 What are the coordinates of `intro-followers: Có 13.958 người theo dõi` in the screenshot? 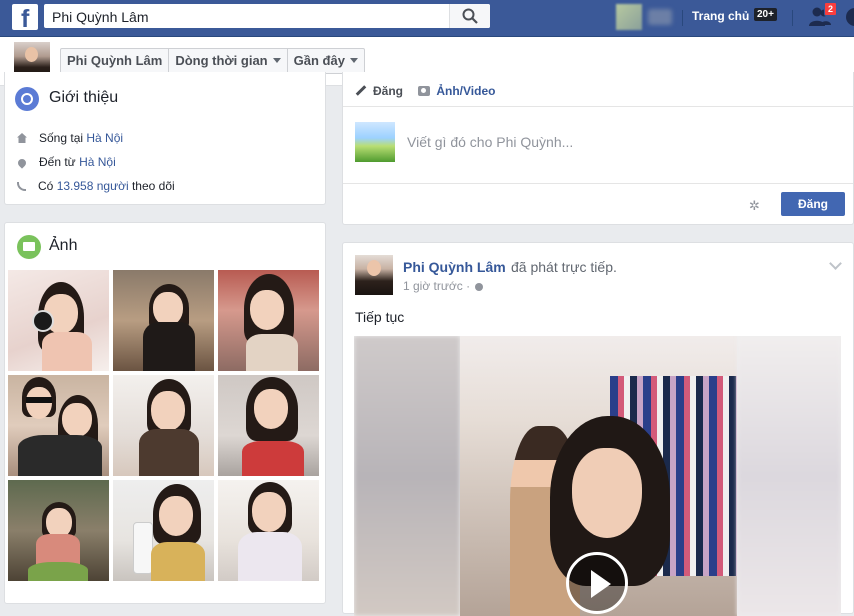 It's located at (96, 186).